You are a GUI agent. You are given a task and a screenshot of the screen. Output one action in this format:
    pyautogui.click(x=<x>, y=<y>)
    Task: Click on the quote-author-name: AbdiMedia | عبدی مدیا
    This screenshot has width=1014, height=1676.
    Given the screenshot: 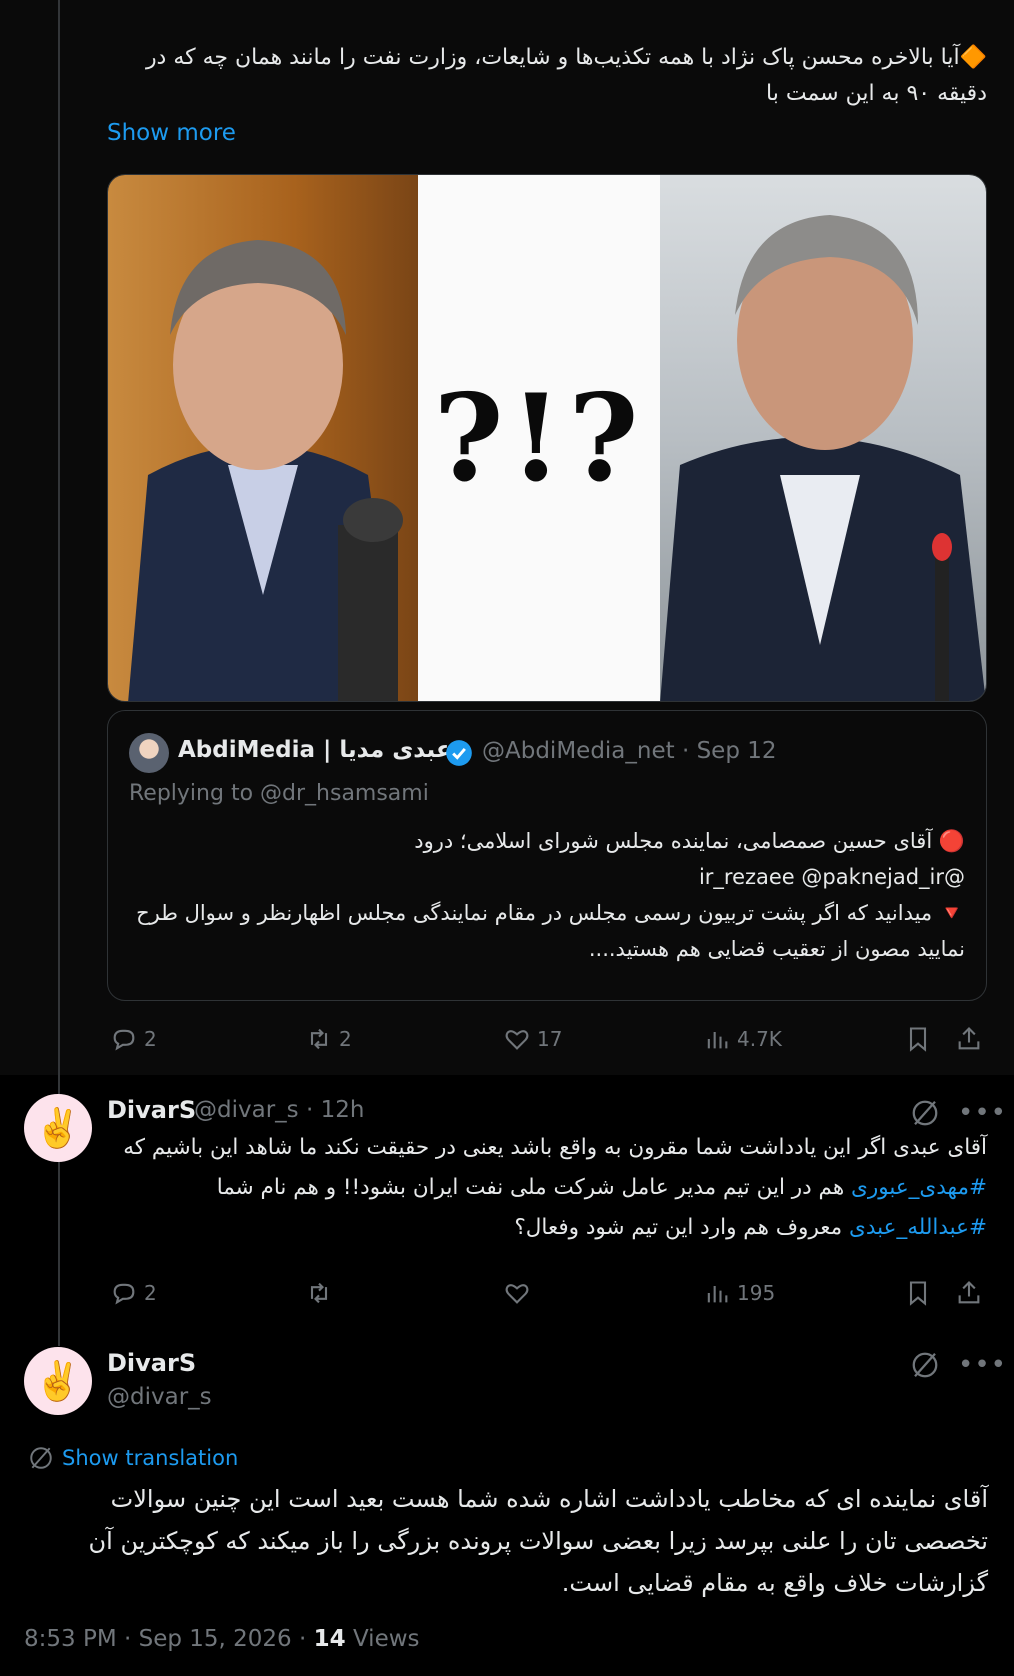 What is the action you would take?
    pyautogui.click(x=315, y=750)
    